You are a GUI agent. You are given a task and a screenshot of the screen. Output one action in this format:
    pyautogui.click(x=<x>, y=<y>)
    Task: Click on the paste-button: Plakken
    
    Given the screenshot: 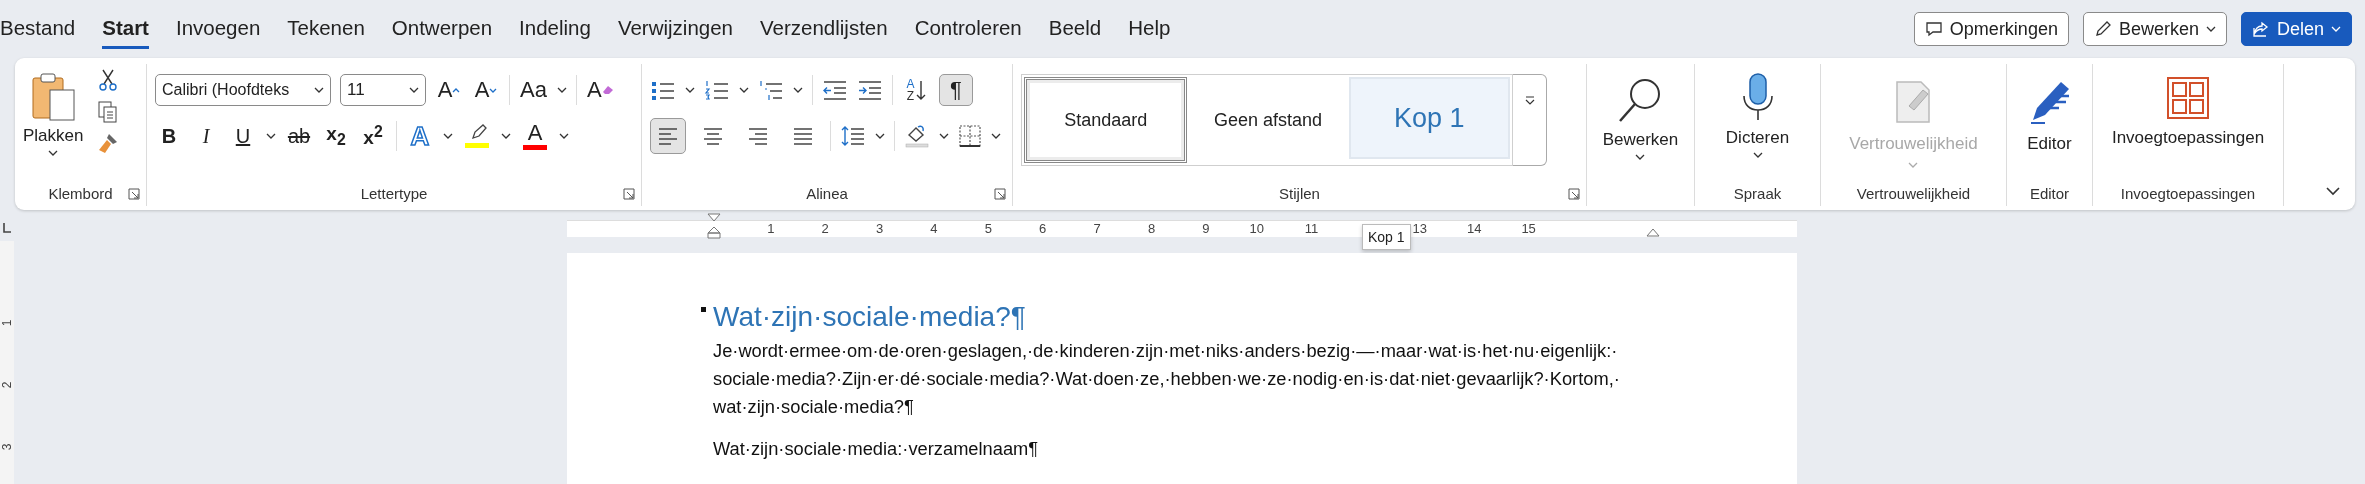 What is the action you would take?
    pyautogui.click(x=53, y=112)
    